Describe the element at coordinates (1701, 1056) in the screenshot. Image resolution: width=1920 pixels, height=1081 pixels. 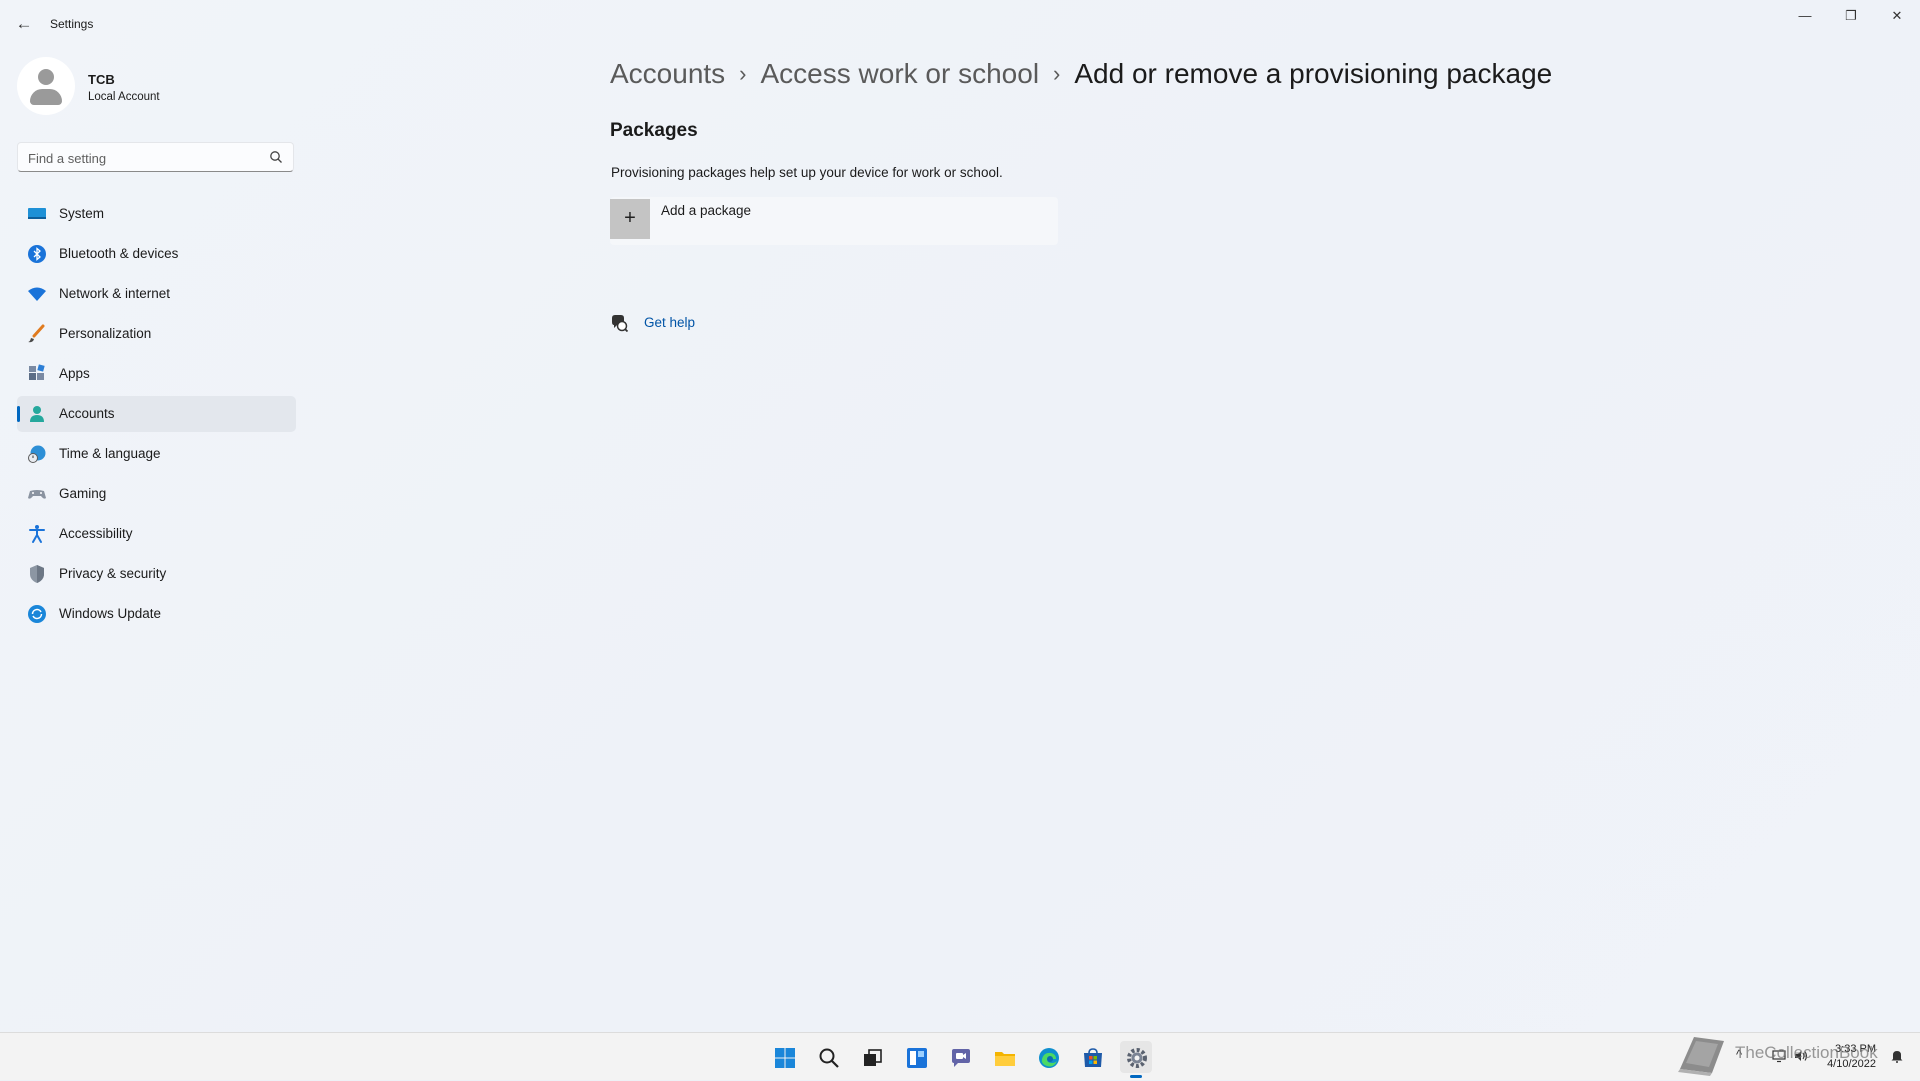
I see `book-watermark-icon` at that location.